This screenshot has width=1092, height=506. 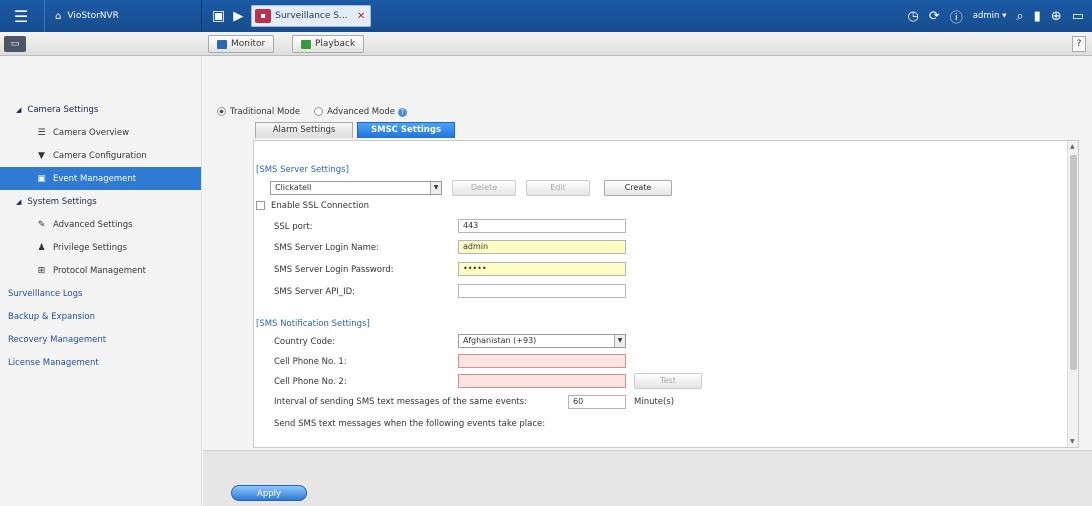 I want to click on camera-config-icon: ▼, so click(x=41, y=155).